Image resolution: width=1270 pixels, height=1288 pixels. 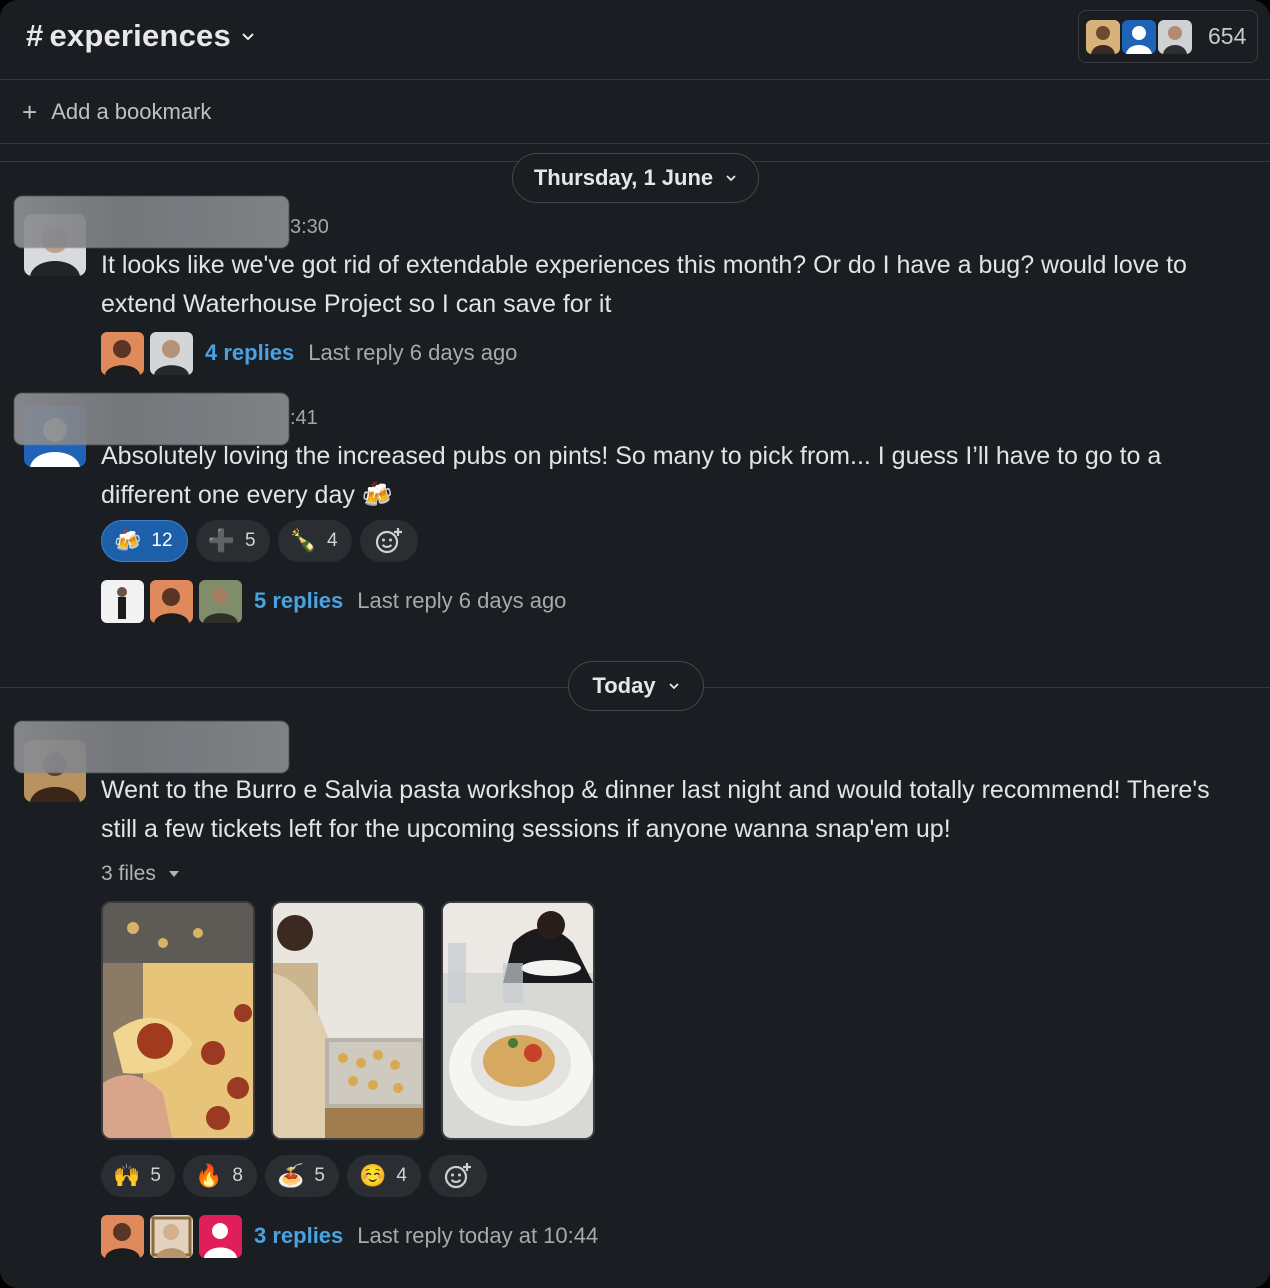 What do you see at coordinates (303, 540) in the screenshot?
I see `champagne-icon: 🍾` at bounding box center [303, 540].